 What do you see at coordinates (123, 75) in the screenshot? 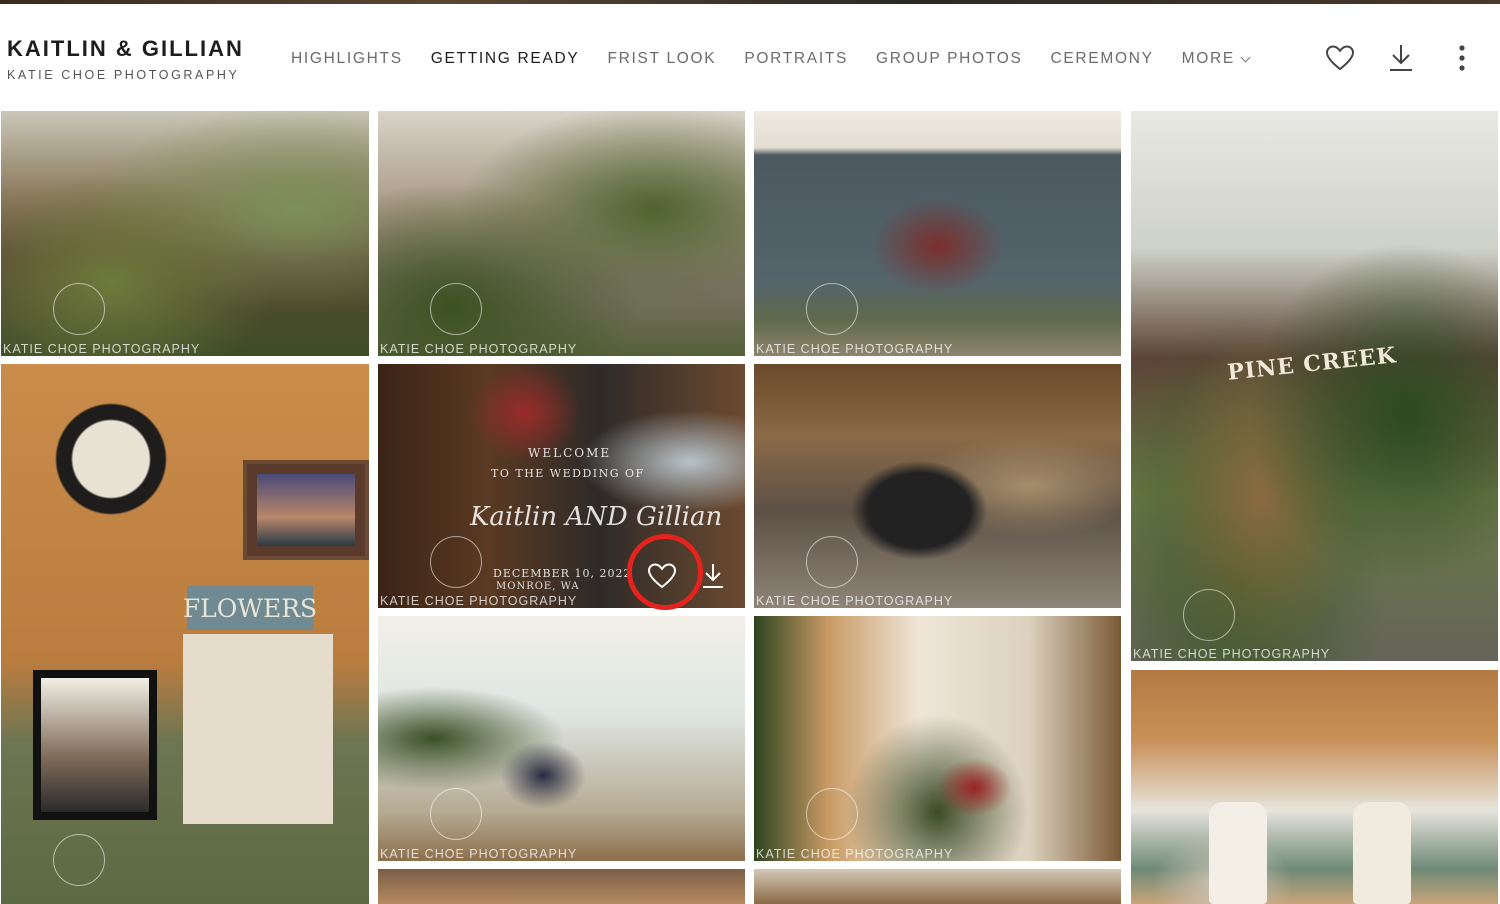
I see `photographer-name: KATIE CHOE PHOTOGRAPHY` at bounding box center [123, 75].